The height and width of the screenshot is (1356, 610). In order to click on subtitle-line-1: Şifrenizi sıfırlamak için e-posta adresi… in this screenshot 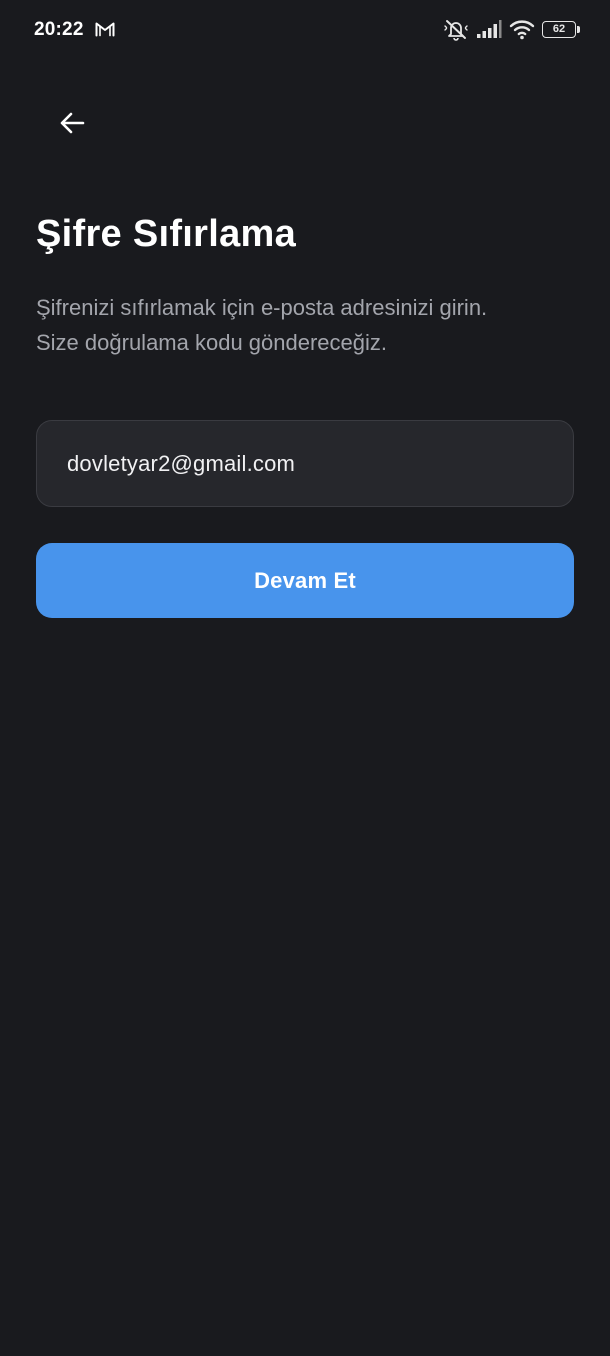, I will do `click(262, 307)`.